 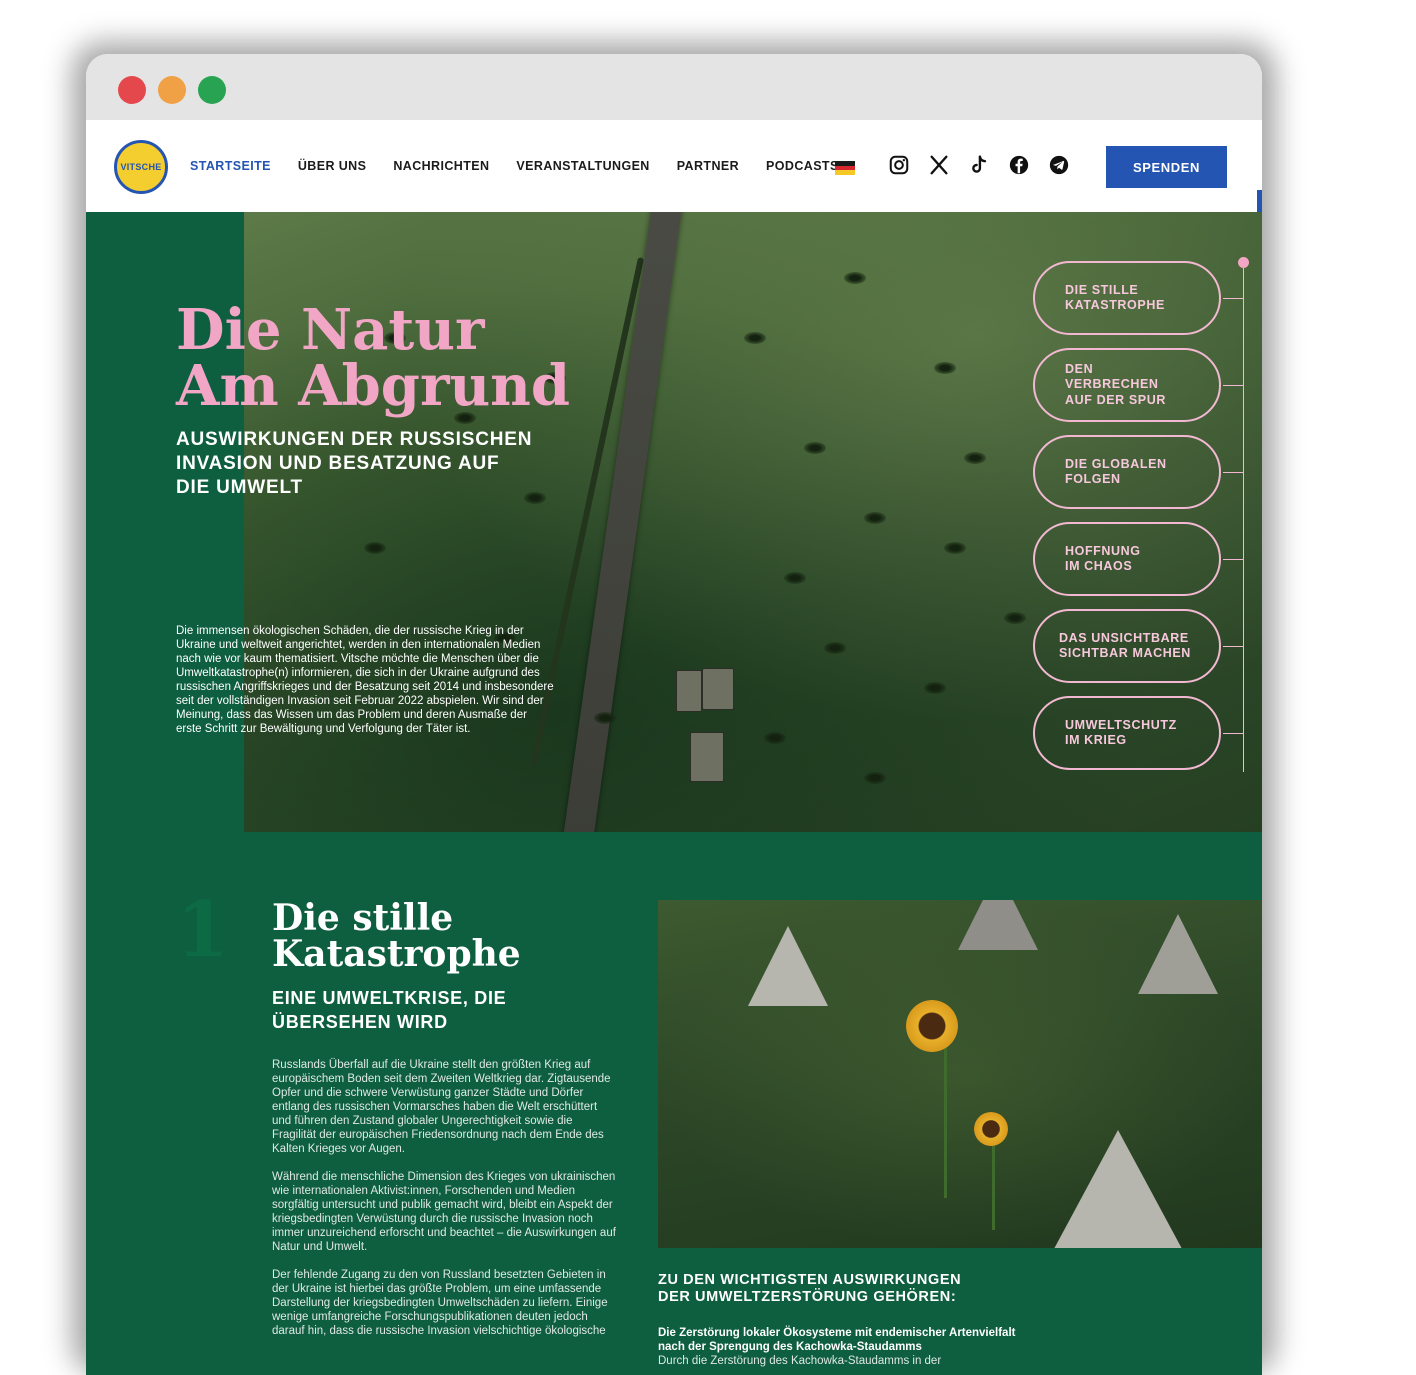 What do you see at coordinates (582, 166) in the screenshot?
I see `nav-item-veranstaltungen: VERANSTALTUNGEN` at bounding box center [582, 166].